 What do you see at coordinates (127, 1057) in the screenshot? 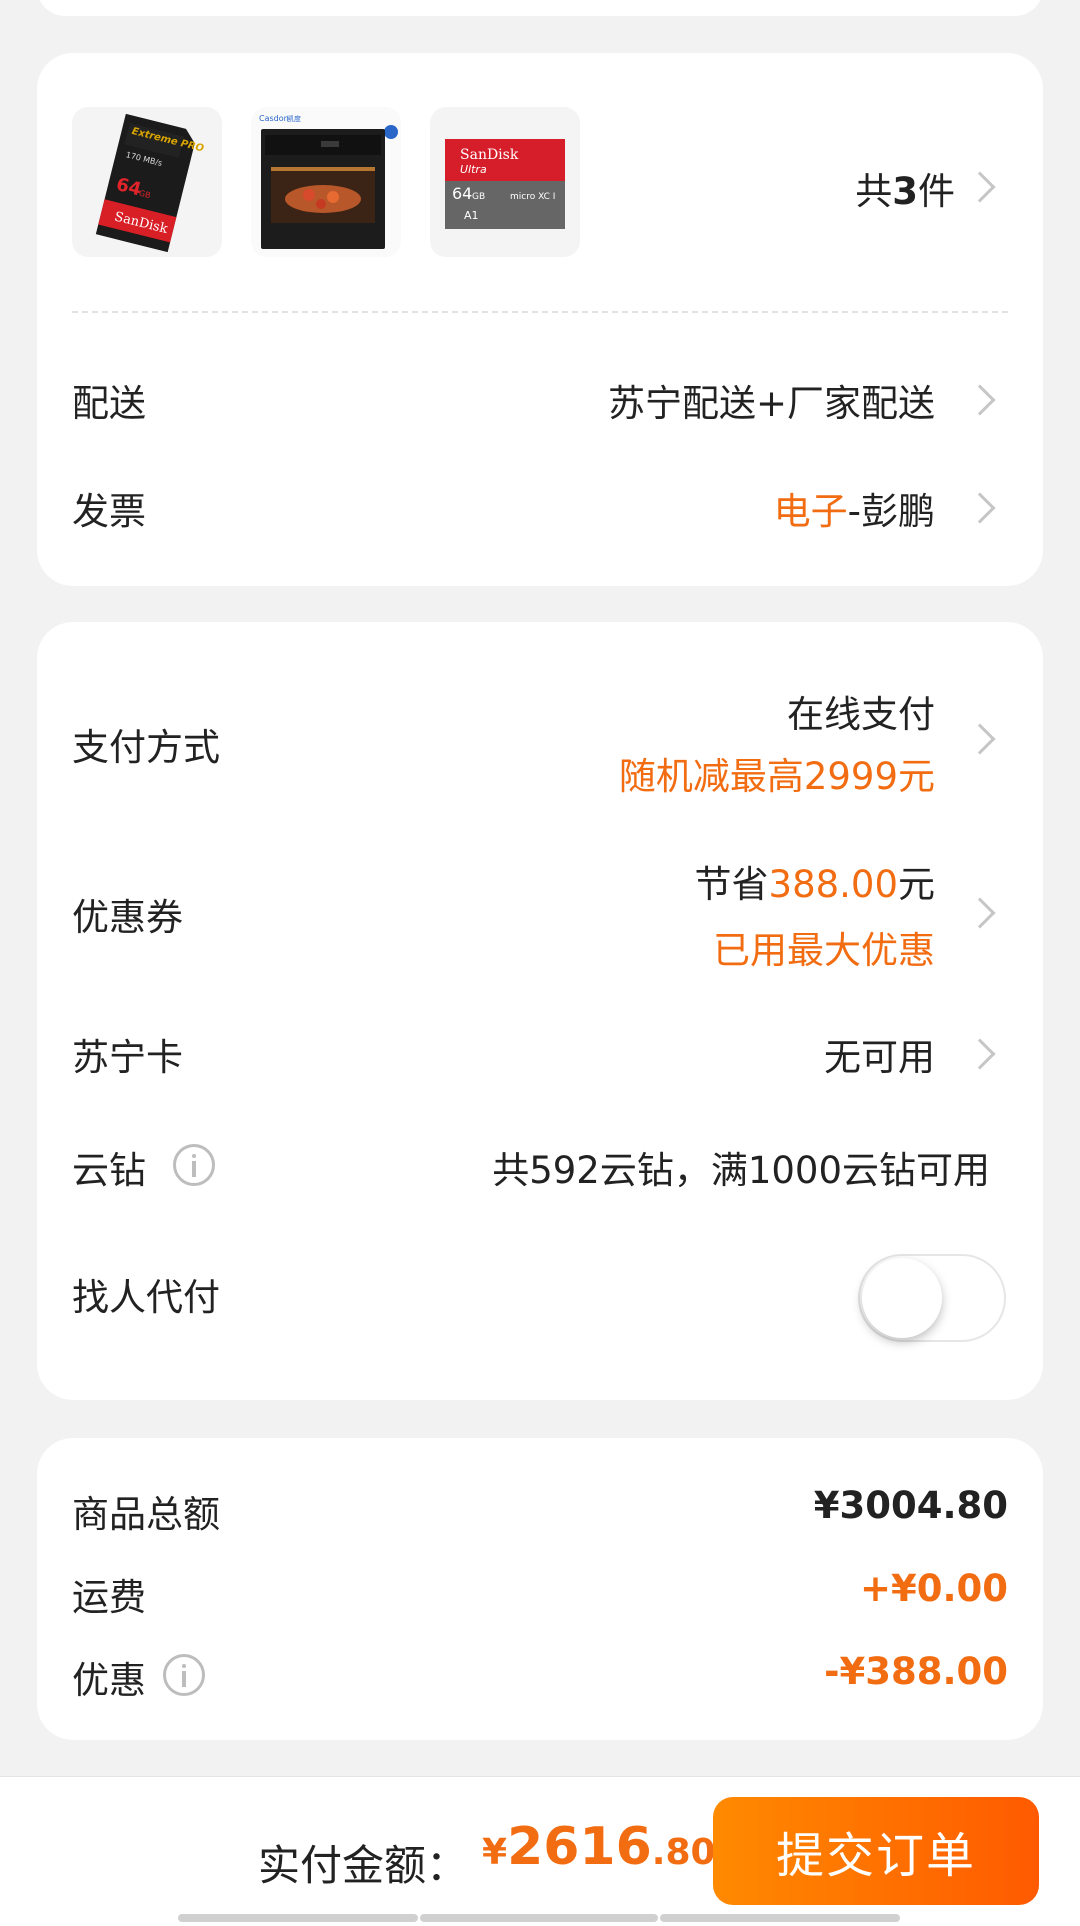
I see `suning-card-label: 苏宁卡` at bounding box center [127, 1057].